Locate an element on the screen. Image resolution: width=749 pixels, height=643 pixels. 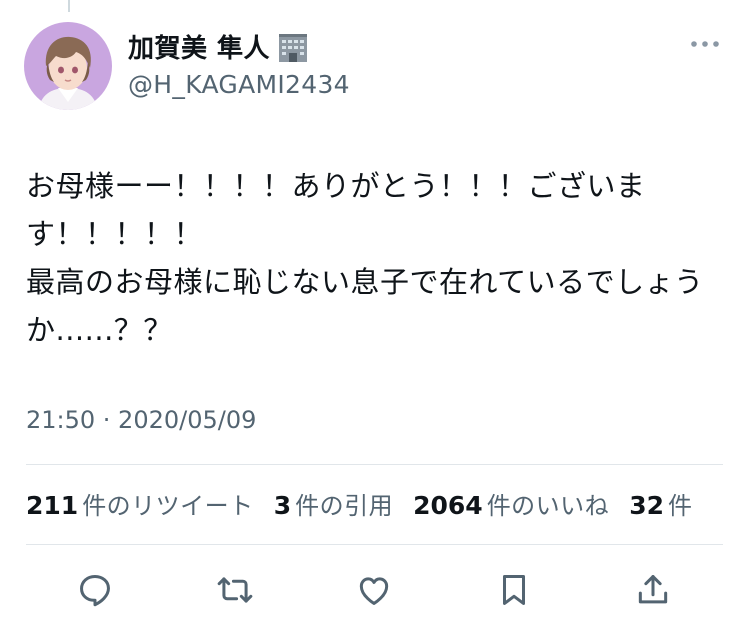
stat-label: 件の引用 is located at coordinates (344, 506).